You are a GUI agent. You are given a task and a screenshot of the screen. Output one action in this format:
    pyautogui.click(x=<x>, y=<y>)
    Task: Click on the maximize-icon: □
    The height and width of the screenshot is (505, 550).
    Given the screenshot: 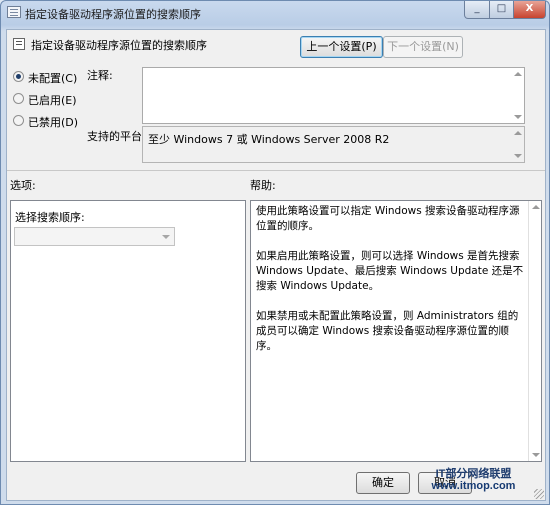 What is the action you would take?
    pyautogui.click(x=501, y=8)
    